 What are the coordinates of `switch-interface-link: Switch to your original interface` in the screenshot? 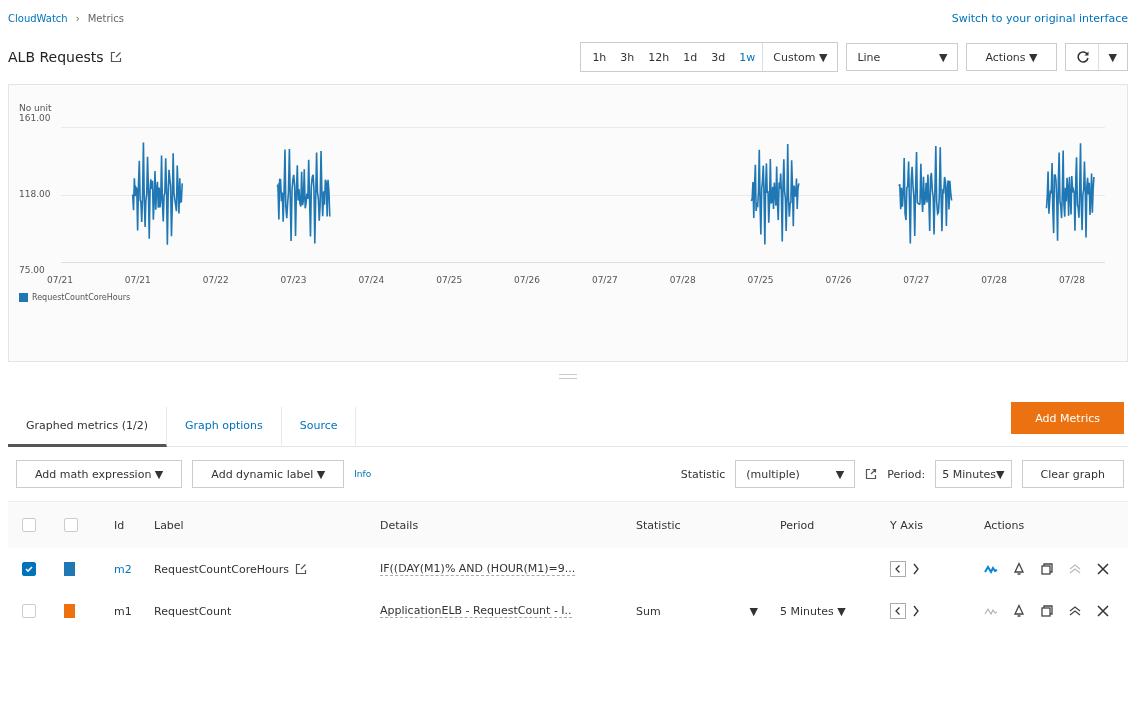 It's located at (1039, 18).